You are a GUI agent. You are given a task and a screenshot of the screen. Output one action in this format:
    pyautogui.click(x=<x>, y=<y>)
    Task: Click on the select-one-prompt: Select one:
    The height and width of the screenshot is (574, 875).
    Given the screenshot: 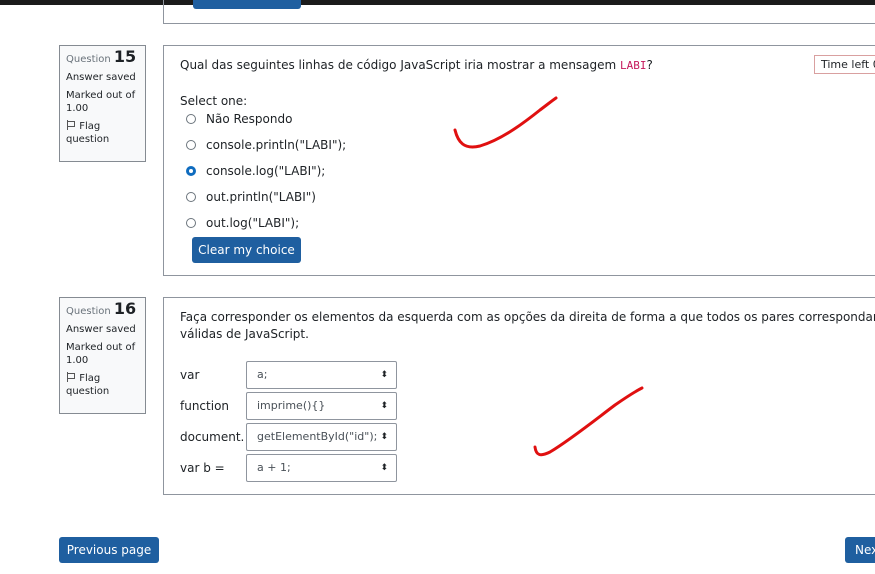 What is the action you would take?
    pyautogui.click(x=214, y=101)
    